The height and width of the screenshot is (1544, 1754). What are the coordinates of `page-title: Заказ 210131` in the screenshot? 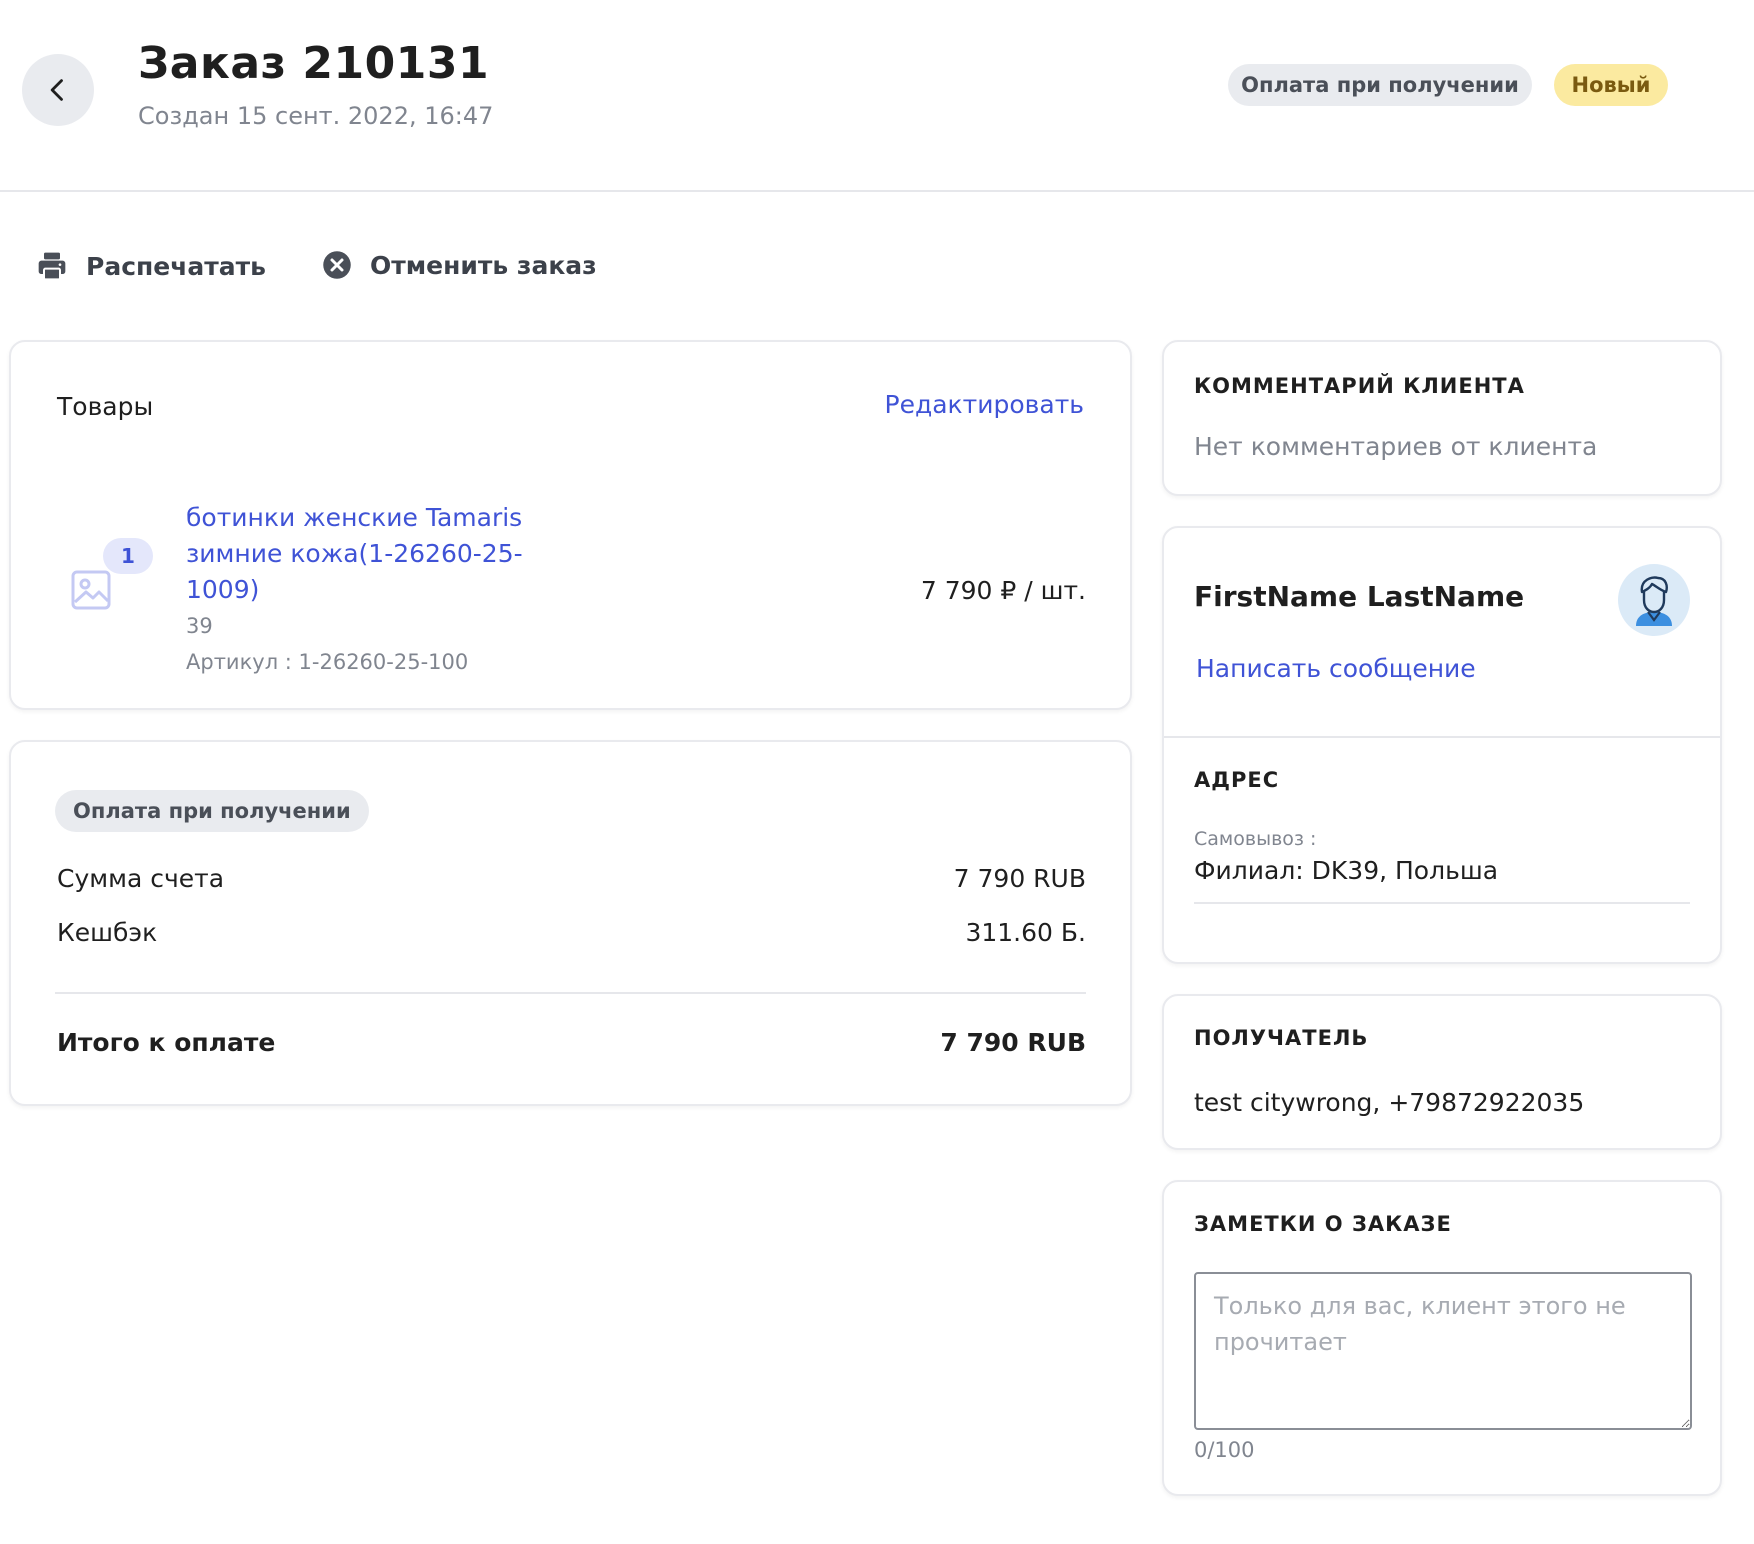 It's located at (314, 63).